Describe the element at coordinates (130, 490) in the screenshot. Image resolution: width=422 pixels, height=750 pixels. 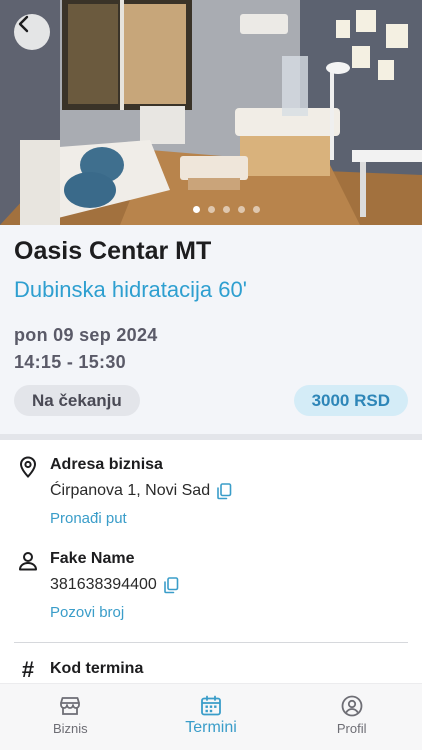
I see `address-value: Ćirpanova 1, Novi Sad` at that location.